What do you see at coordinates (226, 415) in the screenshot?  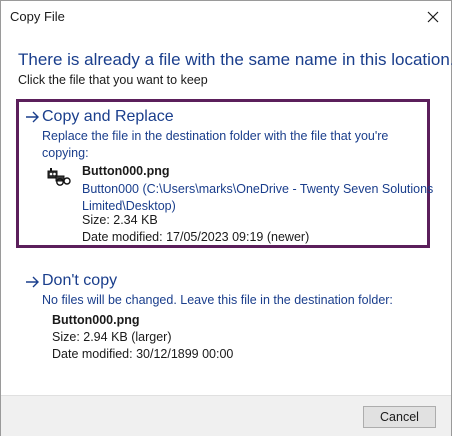 I see `dialog-footer: Cancel` at bounding box center [226, 415].